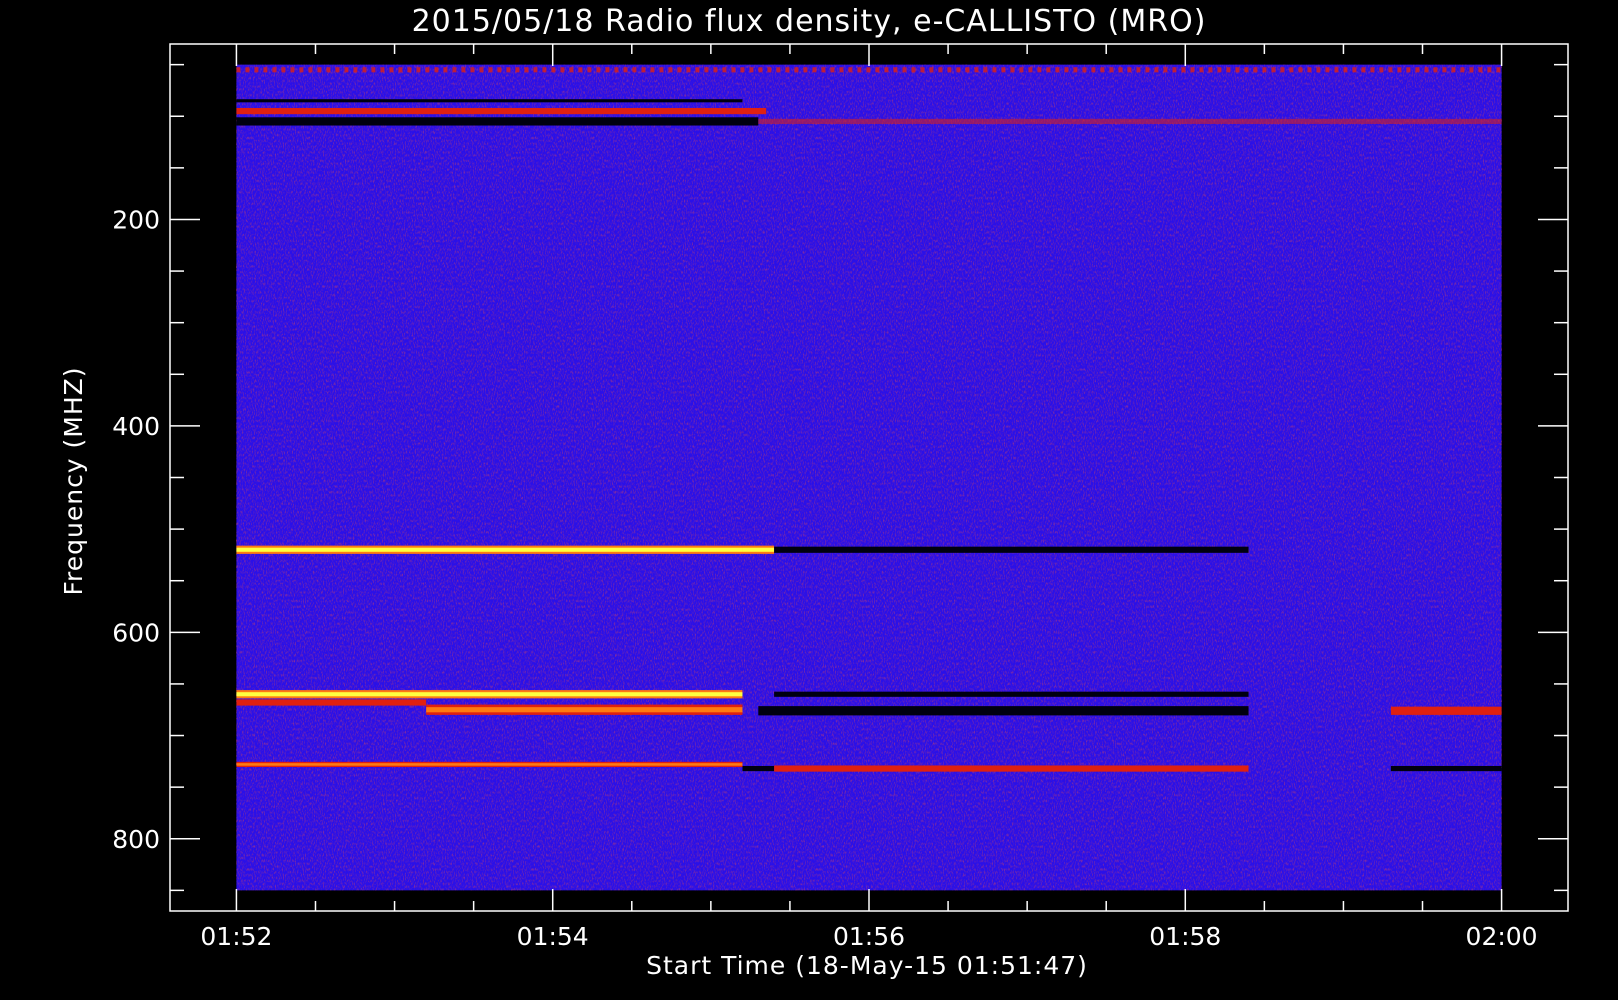 The height and width of the screenshot is (1000, 1618). I want to click on y-tick-label: 800, so click(136, 839).